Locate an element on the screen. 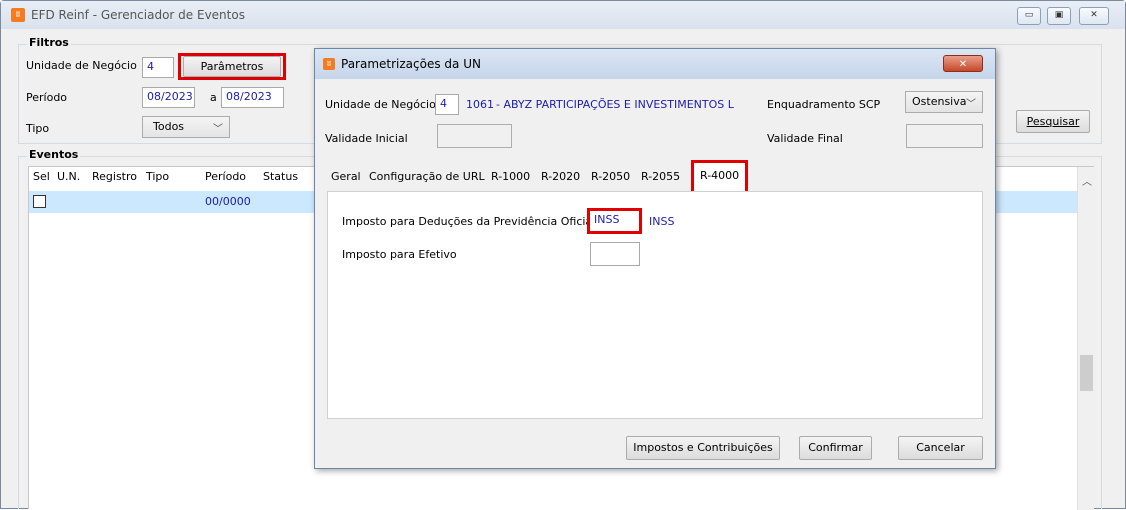 The height and width of the screenshot is (510, 1126). row-select-checkbox is located at coordinates (39, 201).